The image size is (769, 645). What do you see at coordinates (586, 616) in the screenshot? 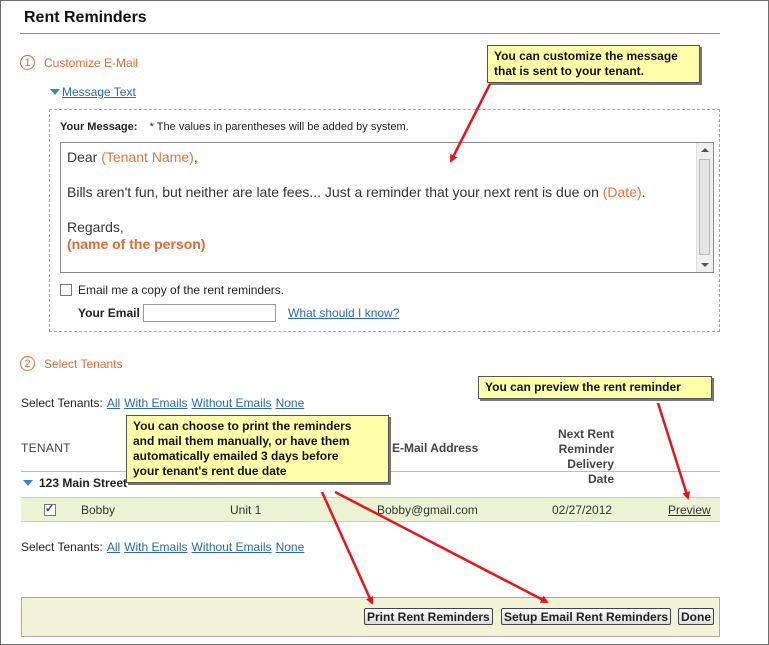
I see `setup-email-reminders-button: Setup Email Rent Reminders` at bounding box center [586, 616].